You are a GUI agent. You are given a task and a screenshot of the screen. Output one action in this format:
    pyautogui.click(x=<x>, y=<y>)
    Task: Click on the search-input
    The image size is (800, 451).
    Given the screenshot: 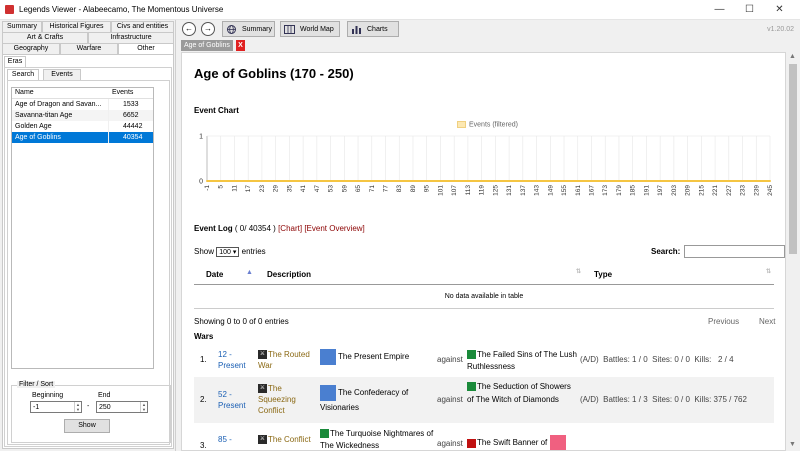 What is the action you would take?
    pyautogui.click(x=734, y=251)
    